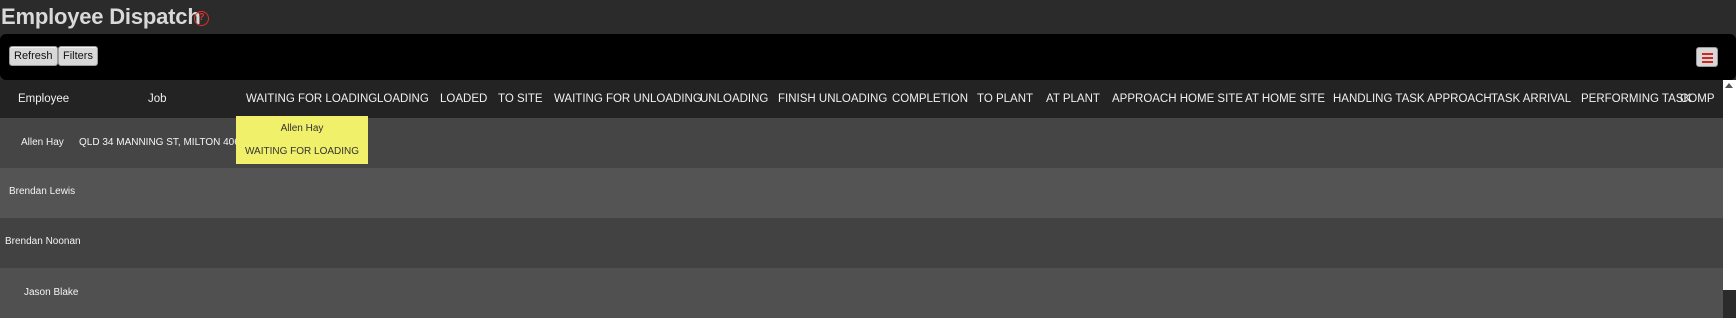  I want to click on column-header-at-plant: AT PLANT, so click(1073, 99).